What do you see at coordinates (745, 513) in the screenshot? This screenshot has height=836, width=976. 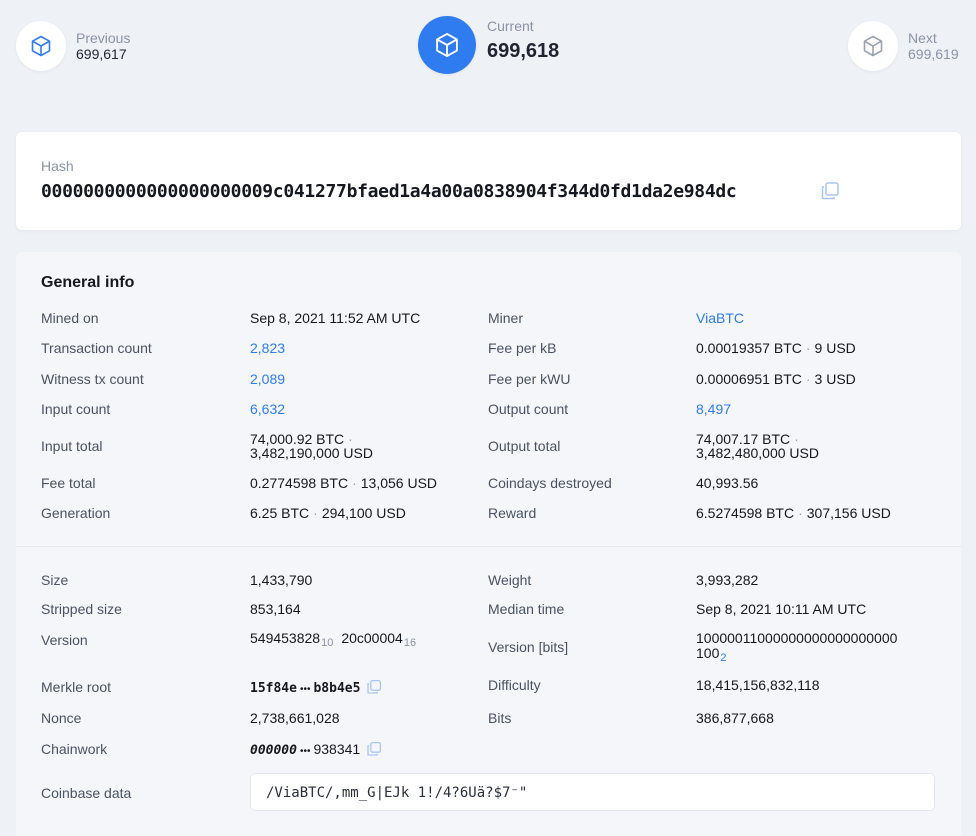 I see `reward-btc: 6.5274598 BTC` at bounding box center [745, 513].